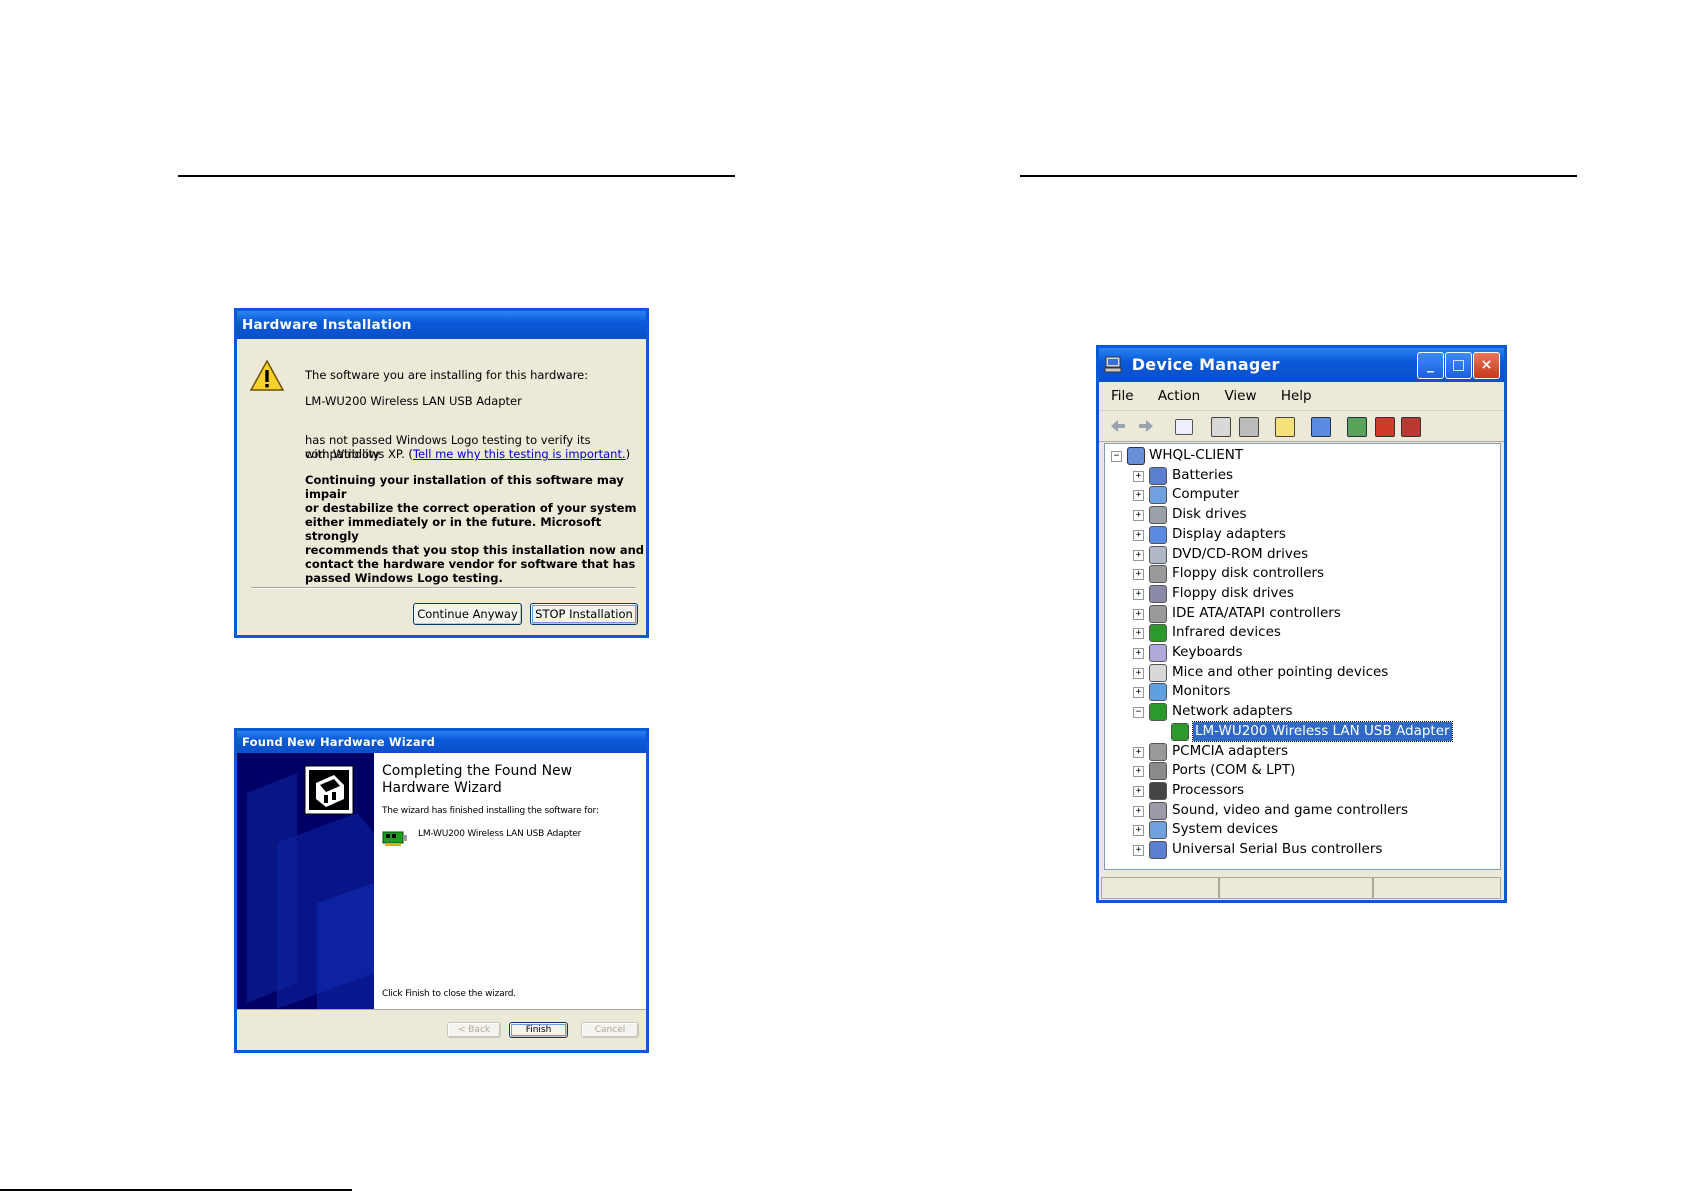  I want to click on menu-action: Action, so click(1179, 396).